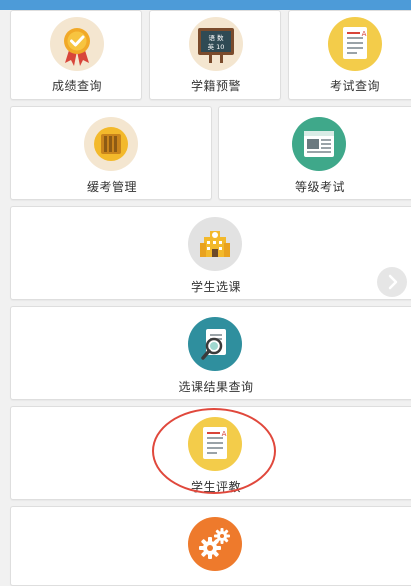  I want to click on tile-grade-query: 成绩查询, so click(76, 55).